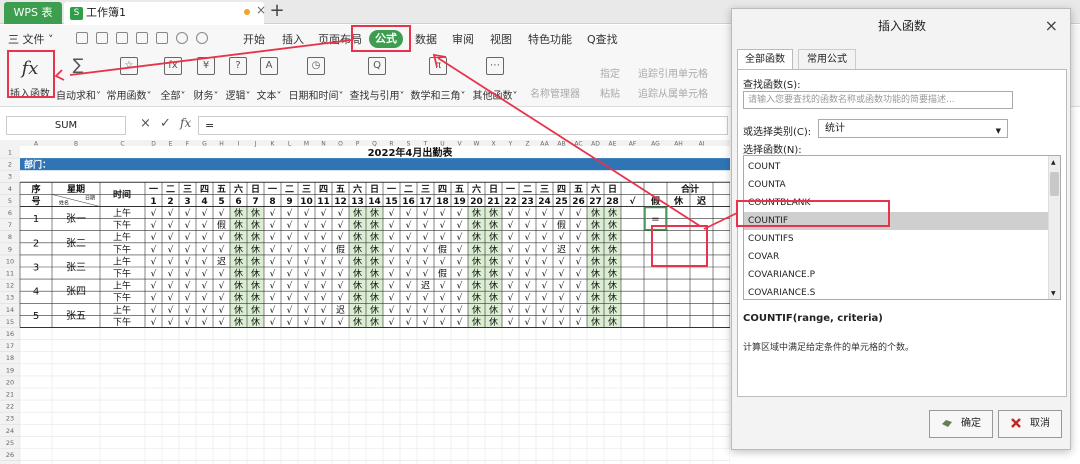 This screenshot has width=1080, height=464. What do you see at coordinates (896, 291) in the screenshot?
I see `function-item: COVARIANCE.S` at bounding box center [896, 291].